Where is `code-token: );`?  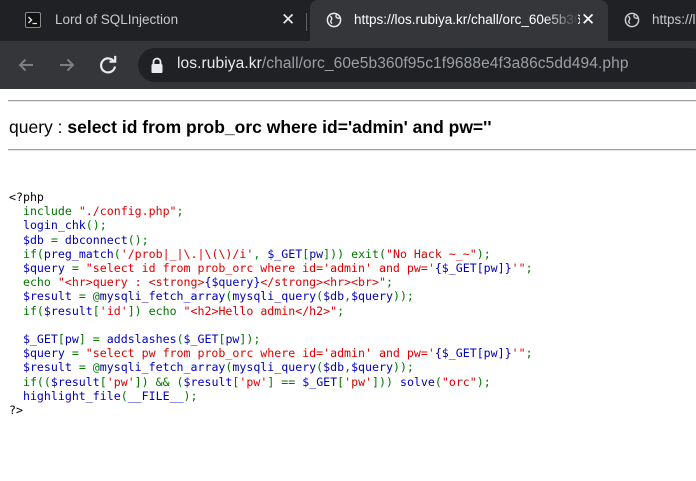
code-token: ); is located at coordinates (190, 395).